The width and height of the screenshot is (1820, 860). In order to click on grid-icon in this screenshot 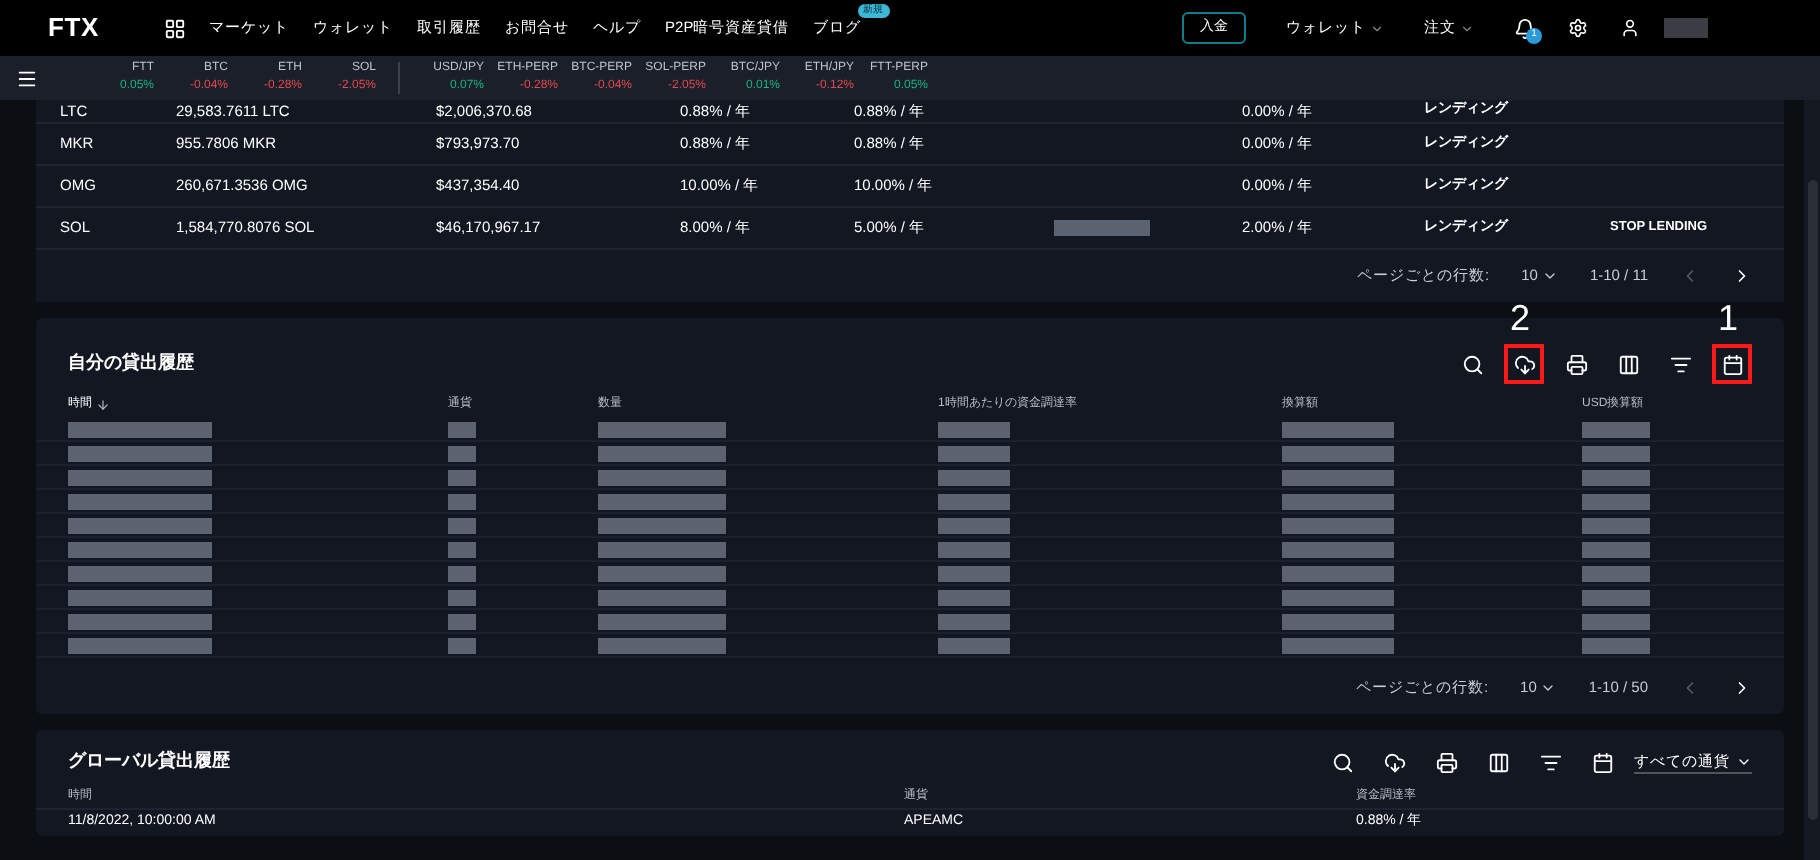, I will do `click(174, 28)`.